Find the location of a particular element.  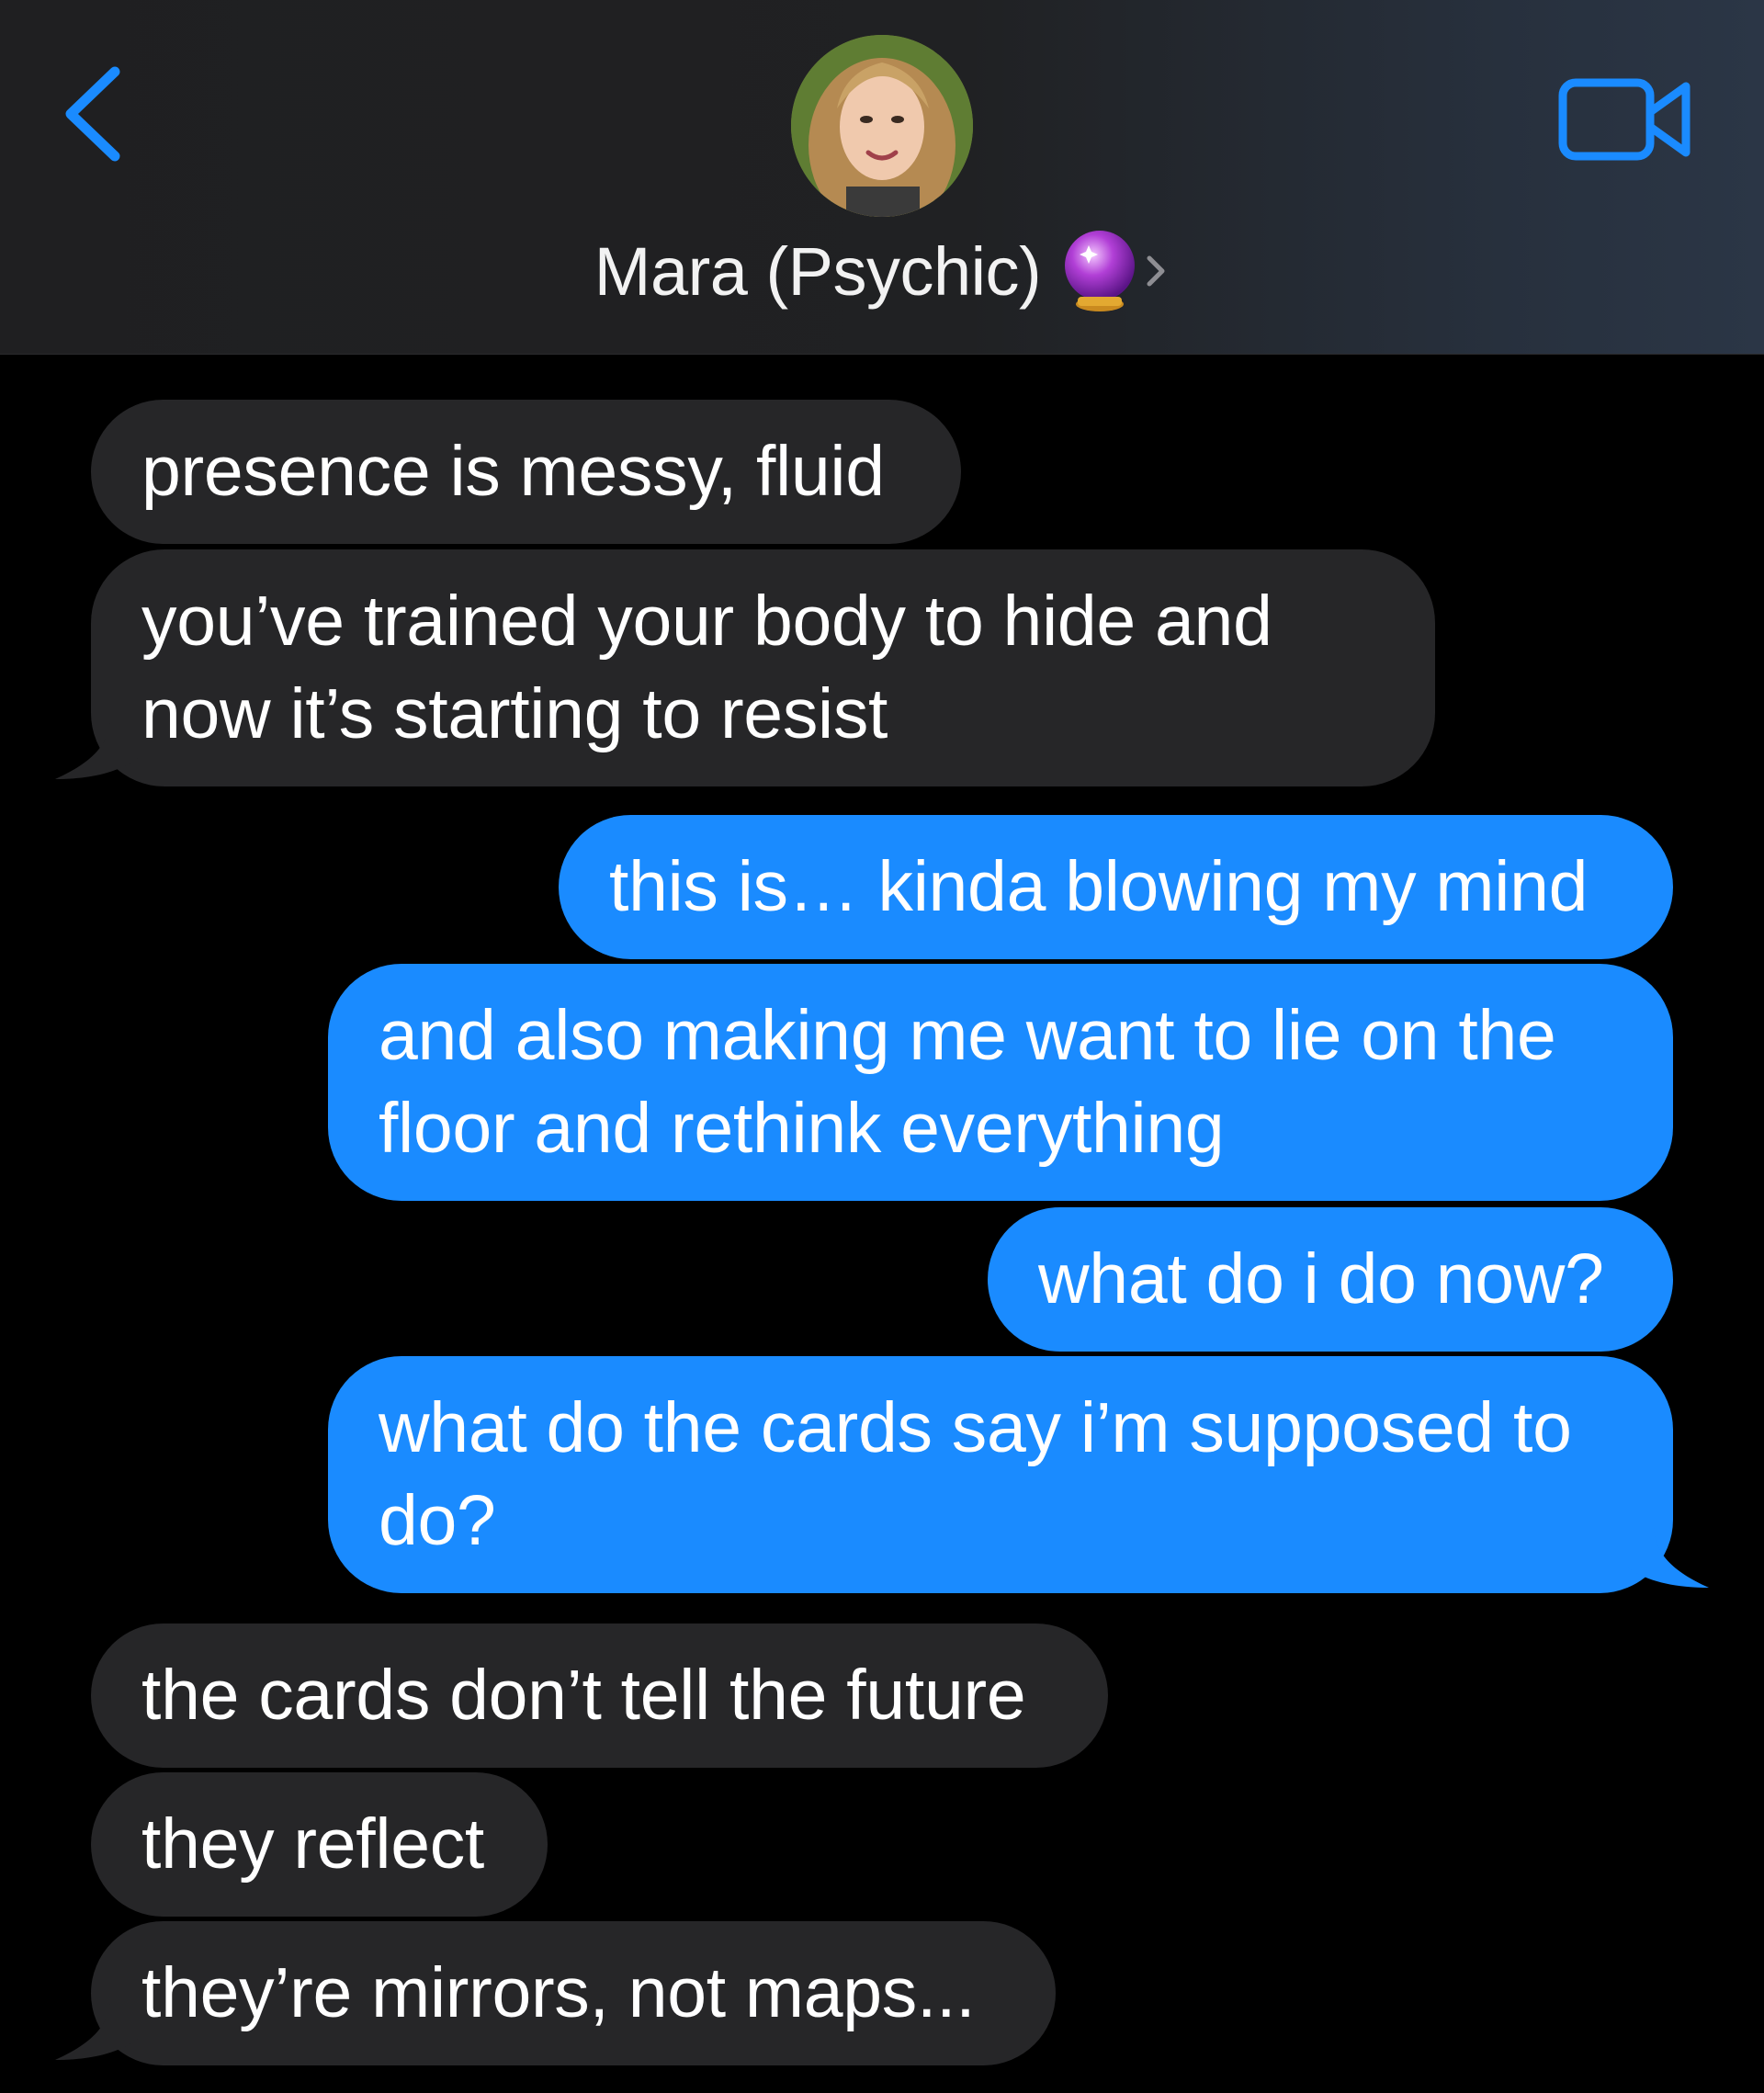

message-bubble-incoming: the cards don’t tell the future is located at coordinates (600, 1695).